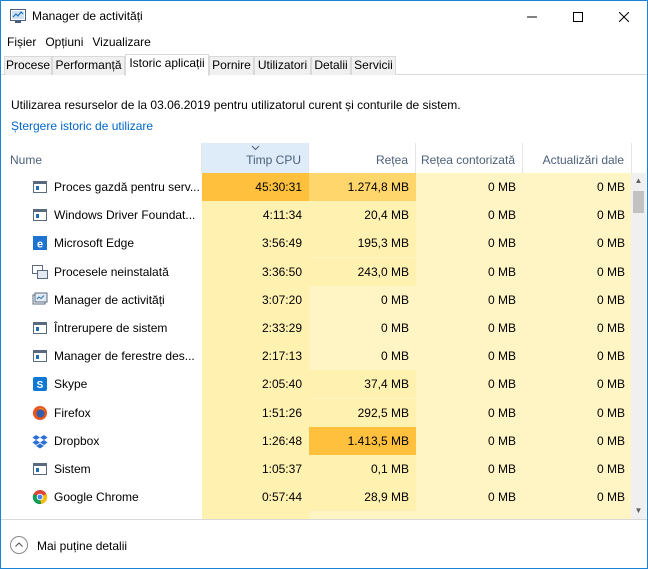  I want to click on maximize-button, so click(578, 16).